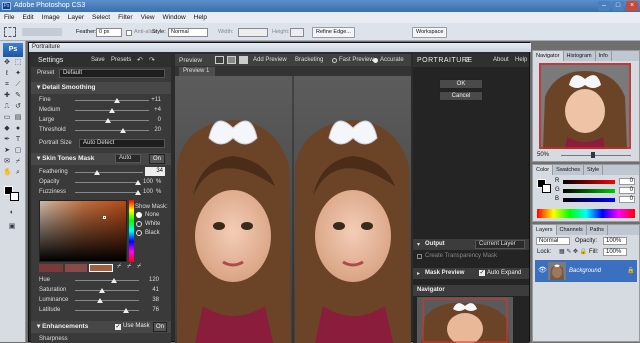 The image size is (640, 343). I want to click on color-bg-swatch, so click(546, 188).